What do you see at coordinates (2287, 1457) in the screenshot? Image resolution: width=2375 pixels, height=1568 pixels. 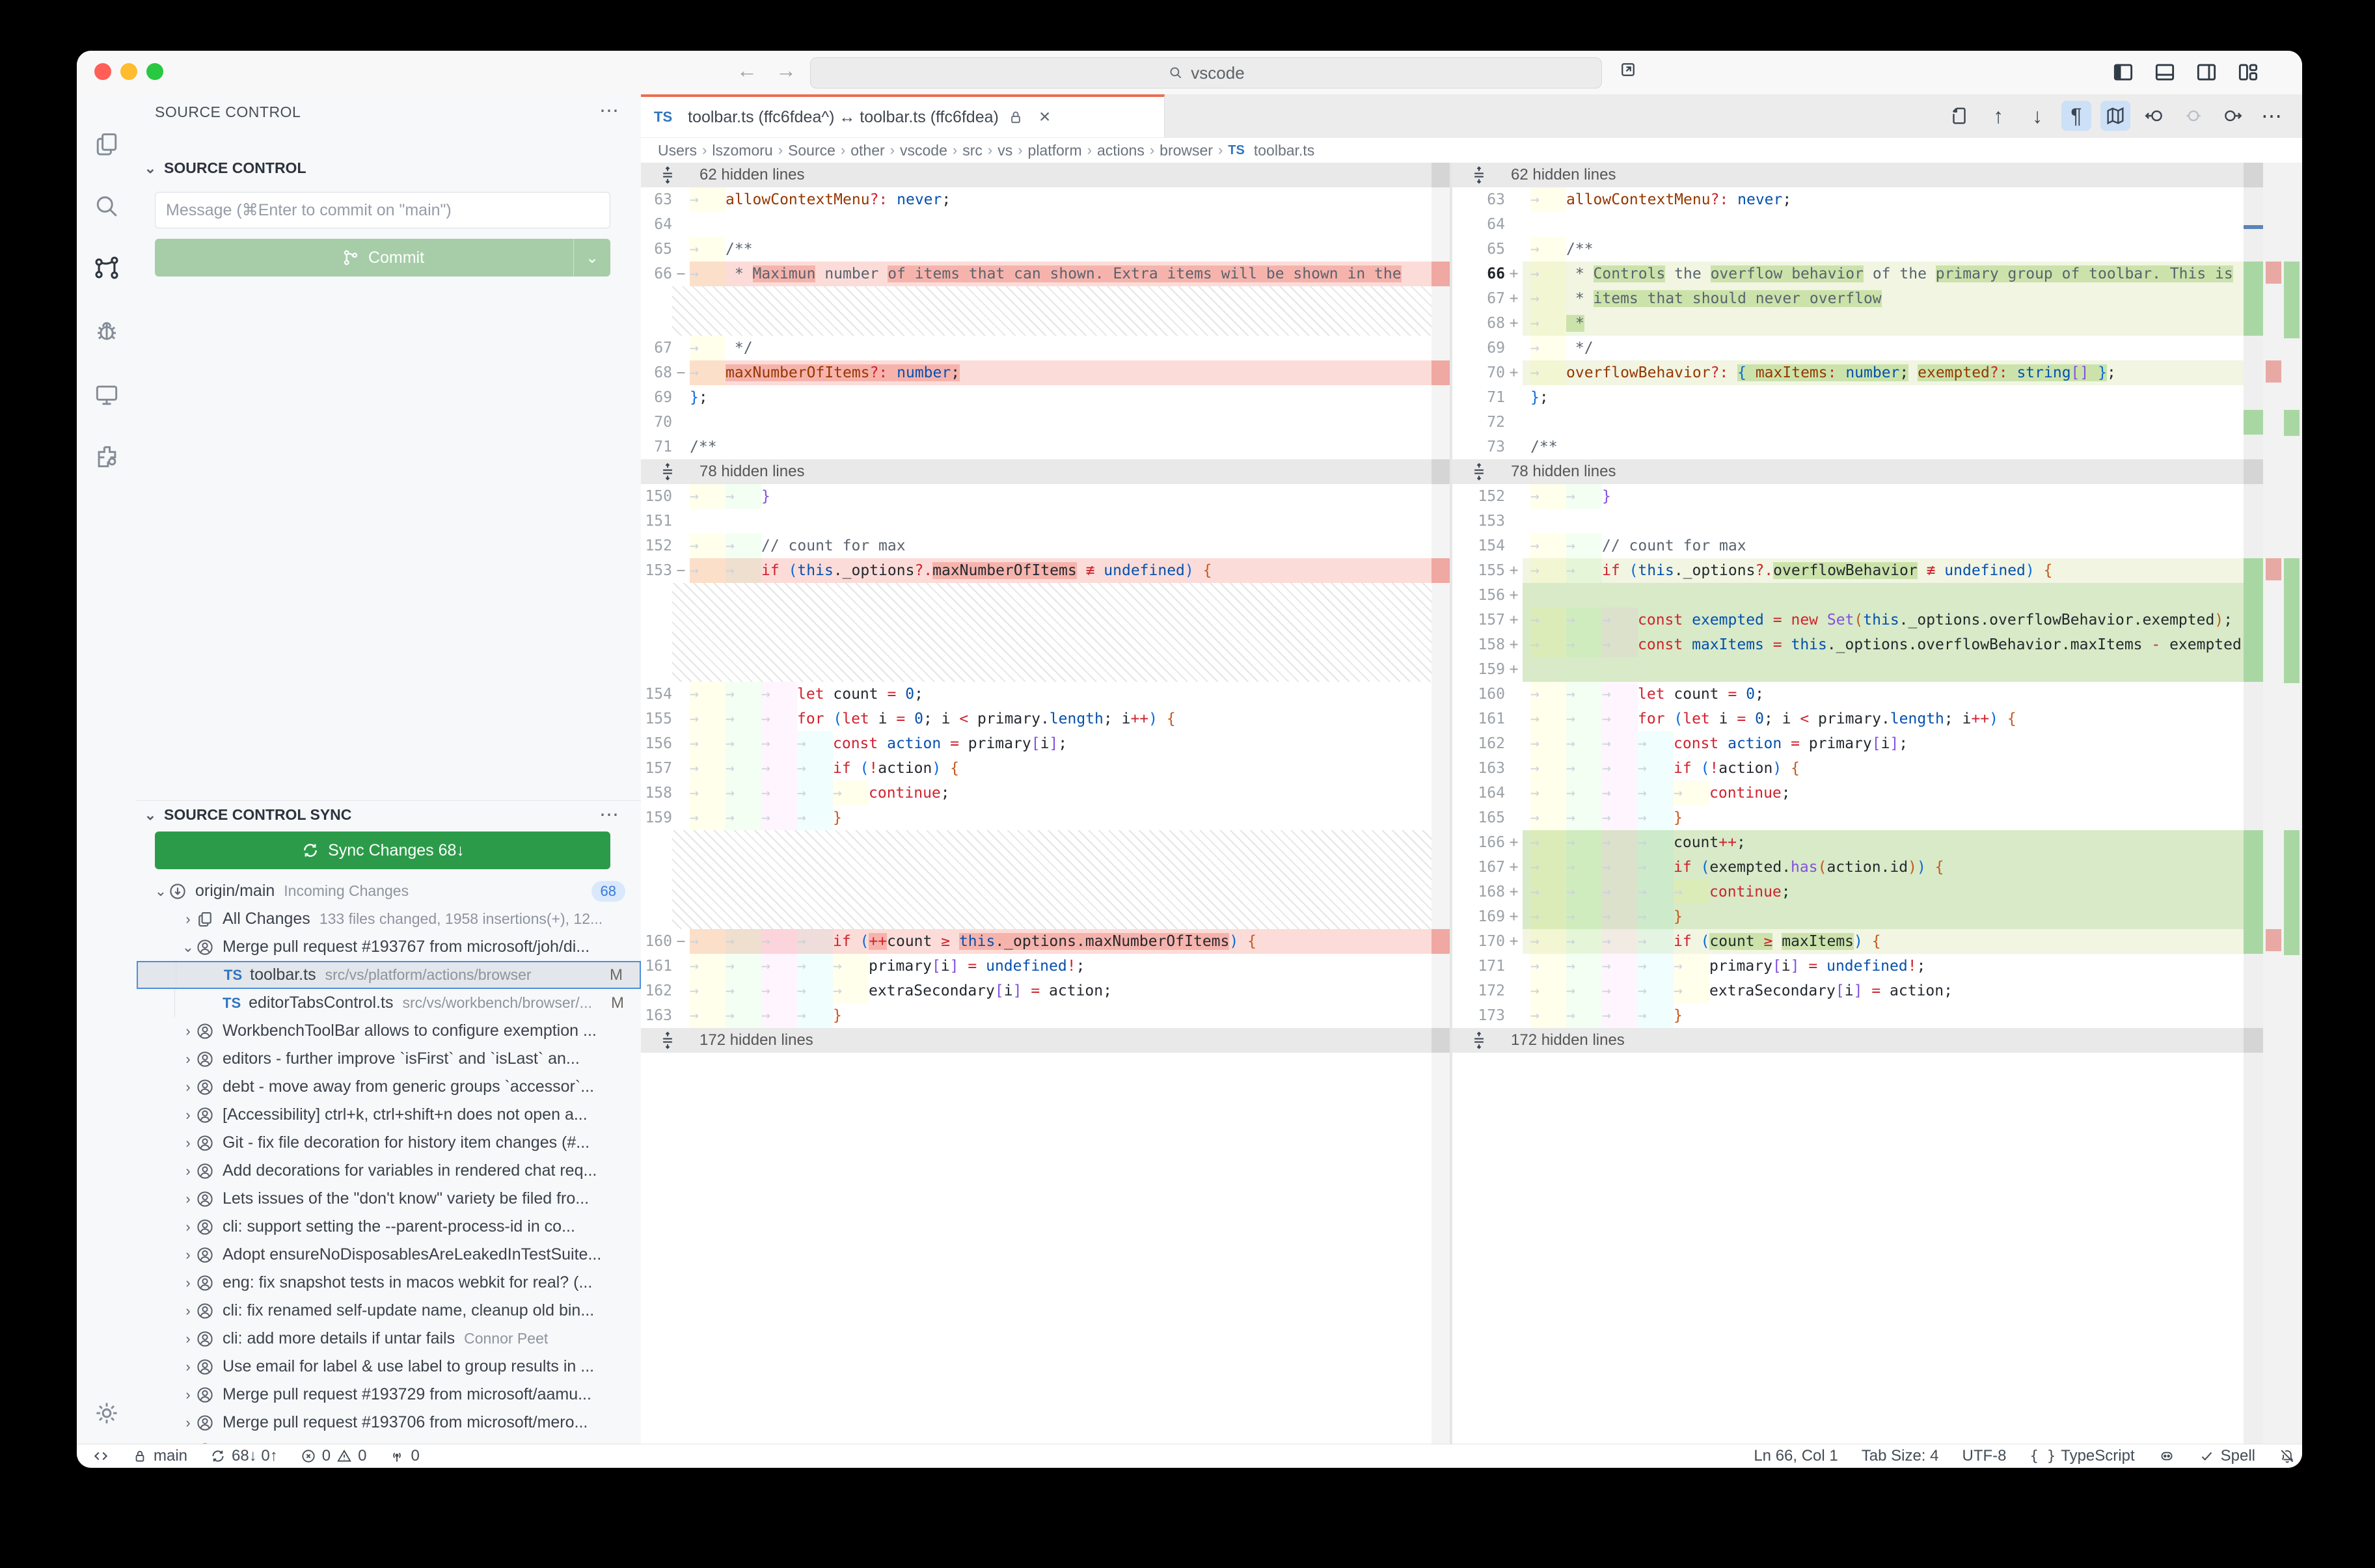 I see `notifications-status-item` at bounding box center [2287, 1457].